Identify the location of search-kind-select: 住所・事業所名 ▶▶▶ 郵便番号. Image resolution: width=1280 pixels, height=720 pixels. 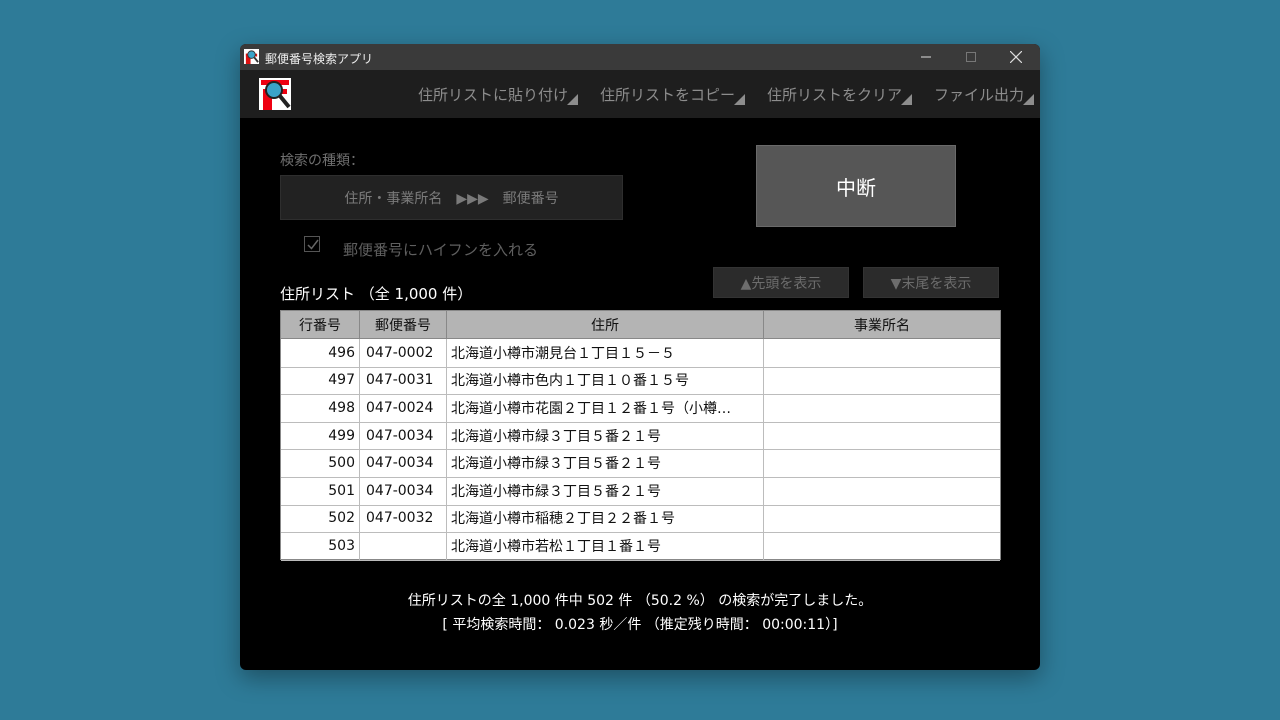
(451, 197).